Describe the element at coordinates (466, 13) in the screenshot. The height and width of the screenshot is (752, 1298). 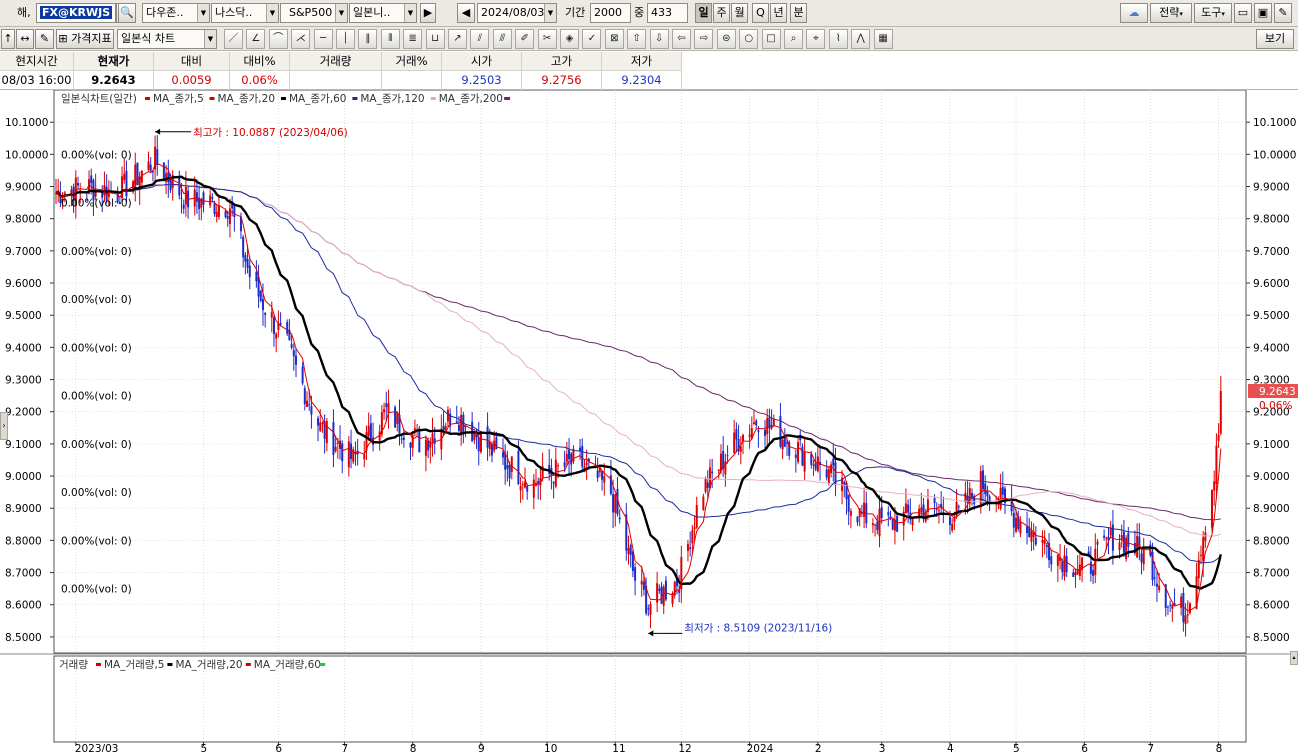
I see `prev-button: ◀` at that location.